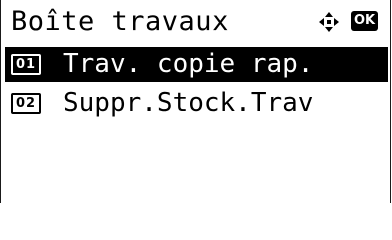 The height and width of the screenshot is (240, 392). I want to click on menu-item-label: Suppr.Stock.Trav, so click(188, 103).